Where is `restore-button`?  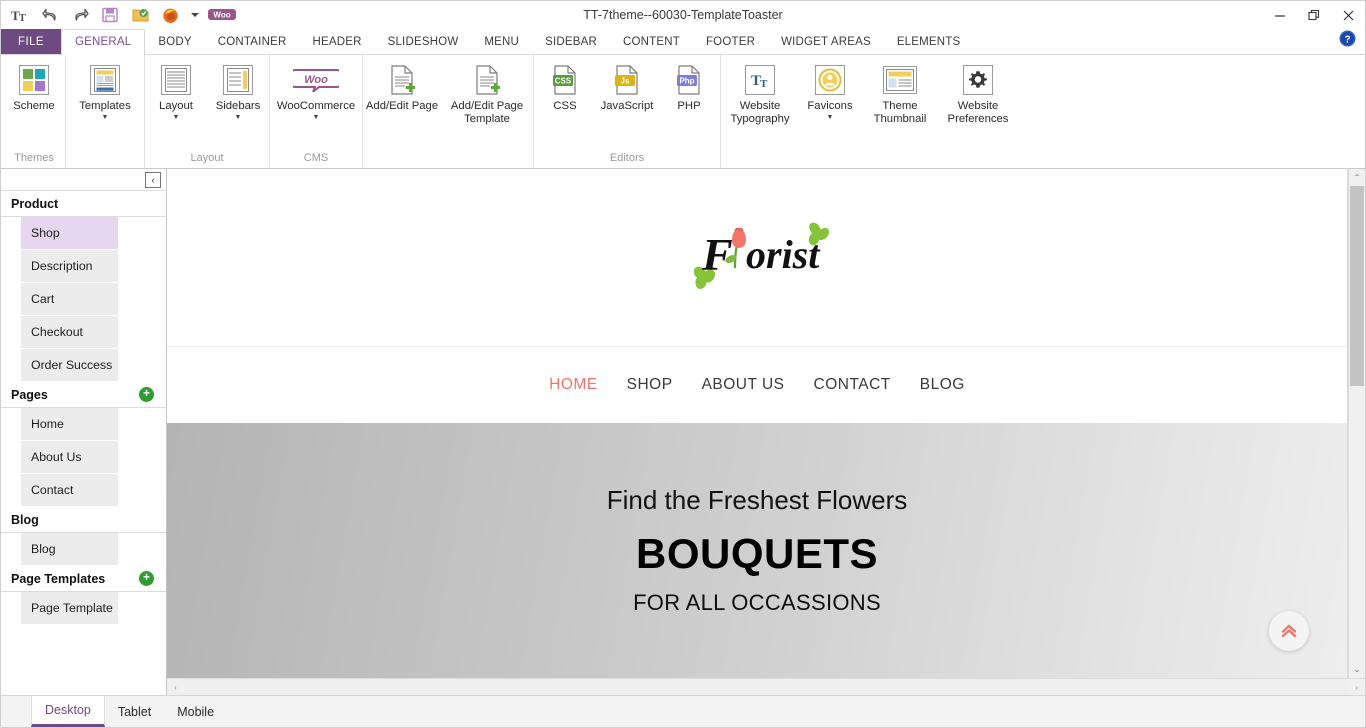 restore-button is located at coordinates (1314, 15).